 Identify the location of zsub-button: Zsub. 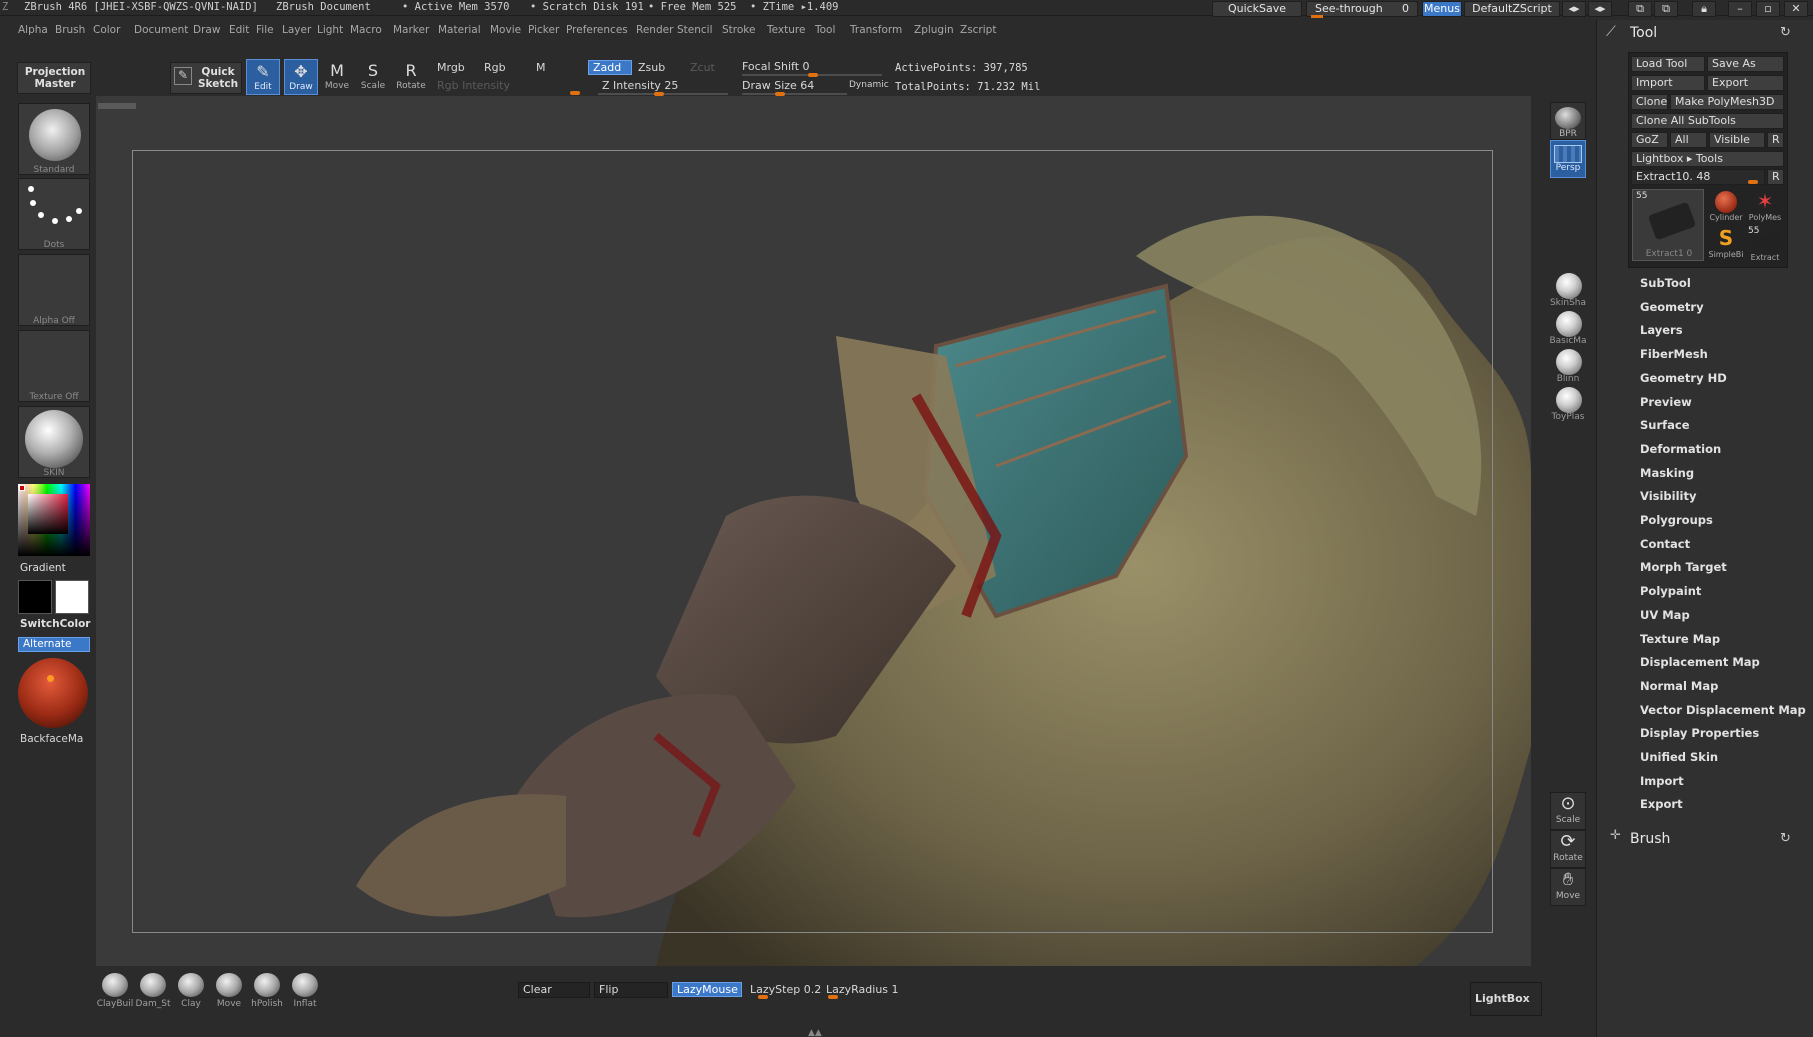
(651, 67).